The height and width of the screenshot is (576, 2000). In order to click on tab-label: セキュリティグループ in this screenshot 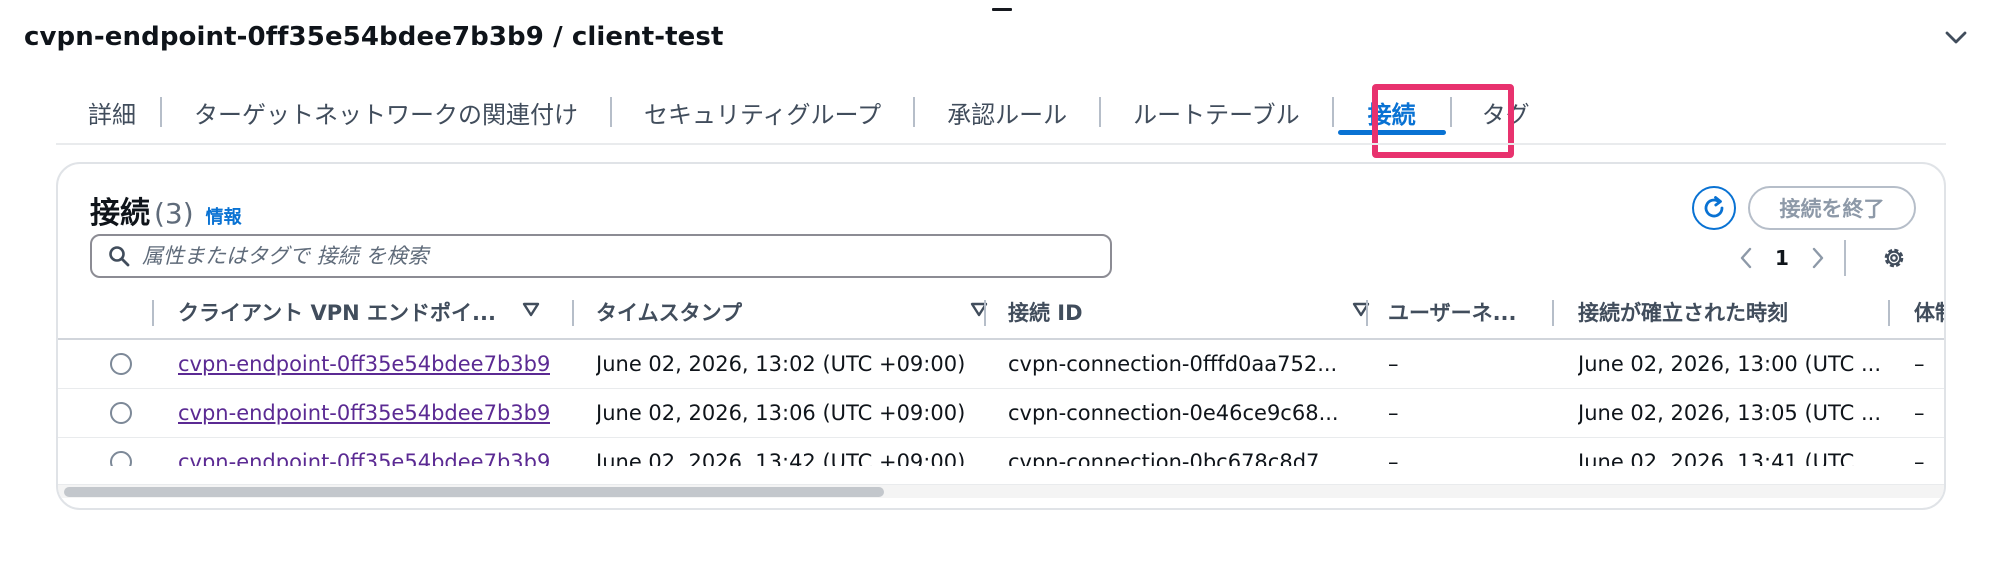, I will do `click(763, 114)`.